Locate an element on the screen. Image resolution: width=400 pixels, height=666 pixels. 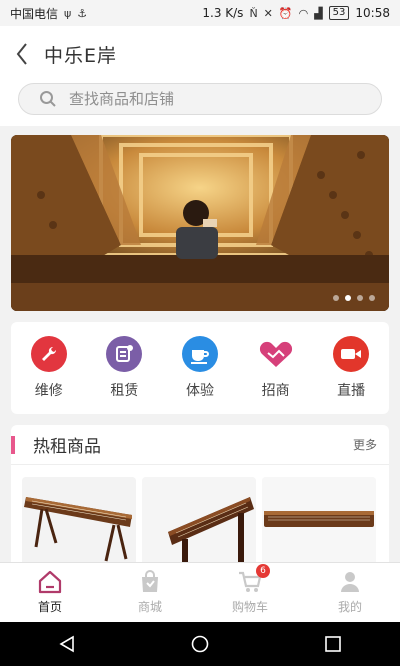
home-icon is located at coordinates (50, 582).